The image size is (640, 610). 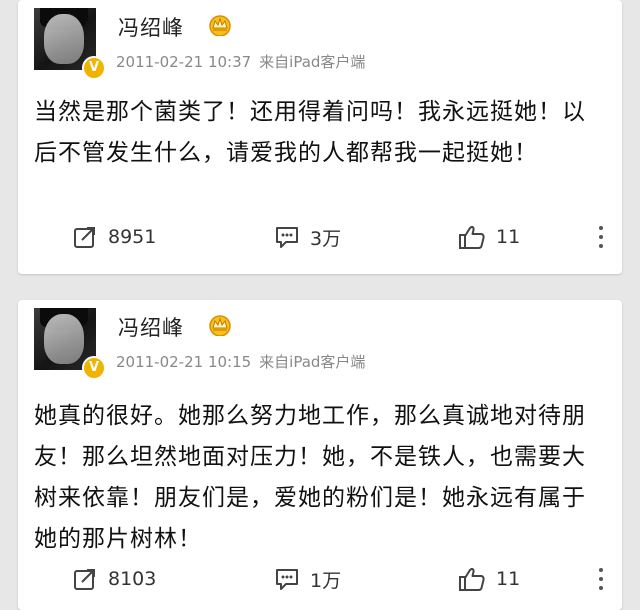 I want to click on post-meta: 2011-02-21 10:15 来自iPad客户端, so click(x=240, y=361).